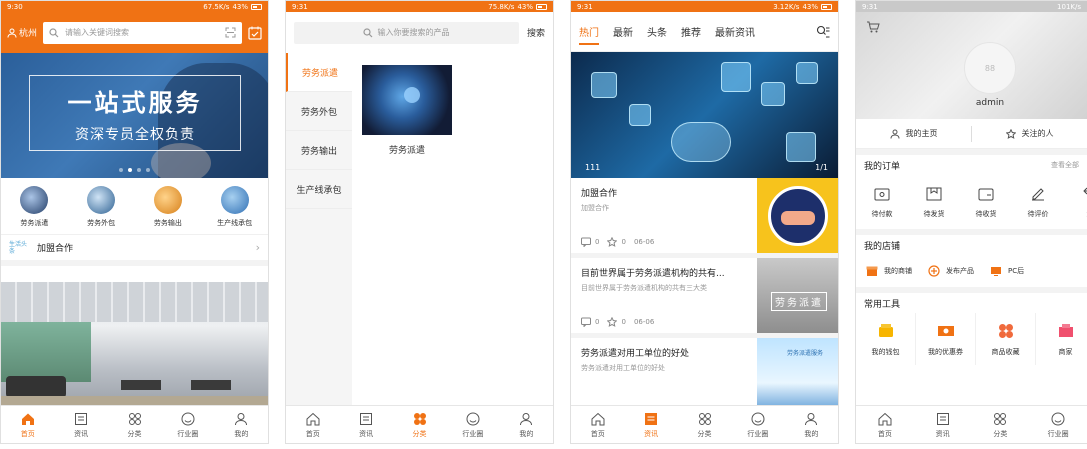  What do you see at coordinates (691, 31) in the screenshot?
I see `tab-recommended: 推荐` at bounding box center [691, 31].